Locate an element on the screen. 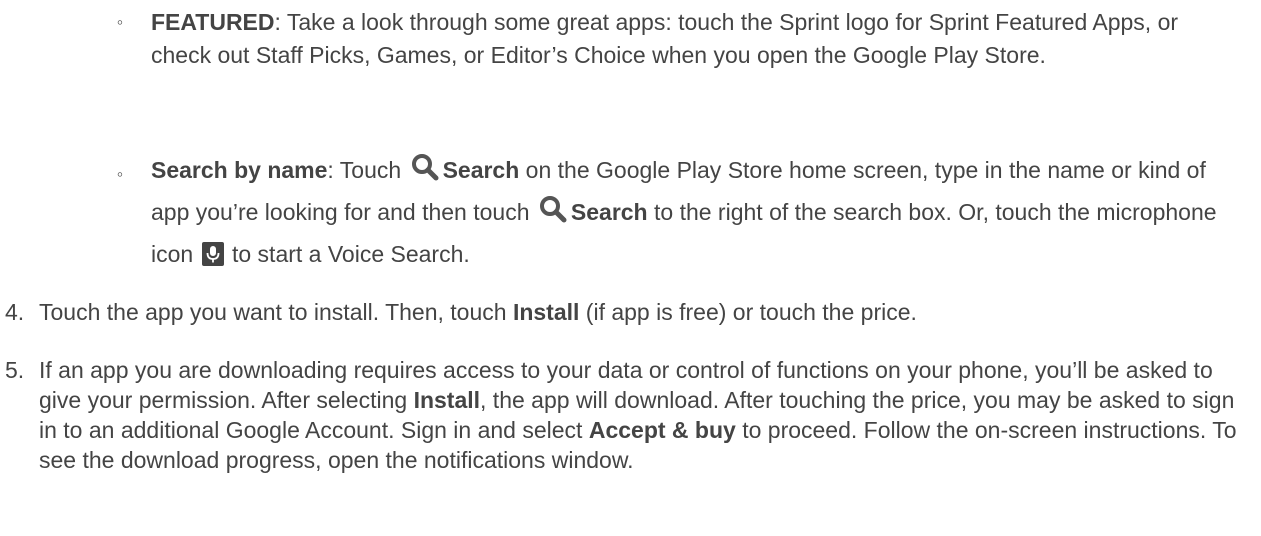  step-number: 4. is located at coordinates (15, 312).